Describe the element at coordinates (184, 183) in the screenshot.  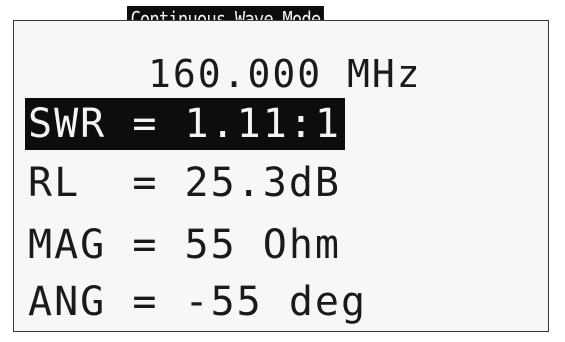
I see `return-loss-reading: RL = 25.3dB` at that location.